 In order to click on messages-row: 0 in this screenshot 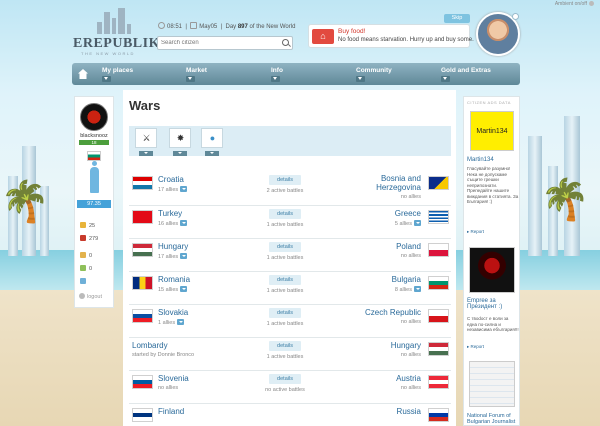, I will do `click(86, 255)`.